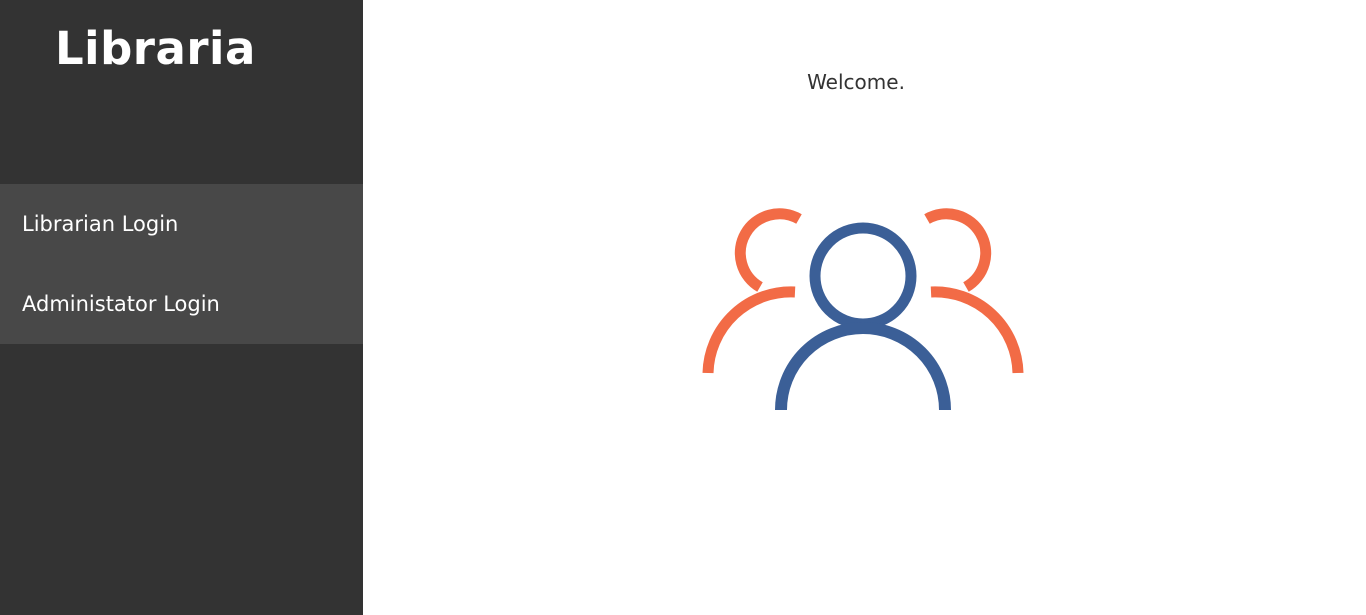 The height and width of the screenshot is (615, 1366). Describe the element at coordinates (181, 264) in the screenshot. I see `sidebar-nav: Librarian Login Administator Login` at that location.